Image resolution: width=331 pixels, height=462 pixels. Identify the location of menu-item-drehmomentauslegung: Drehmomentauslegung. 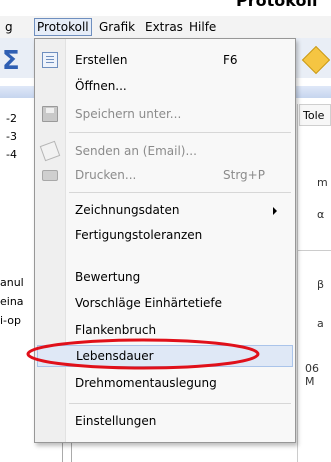
(165, 383).